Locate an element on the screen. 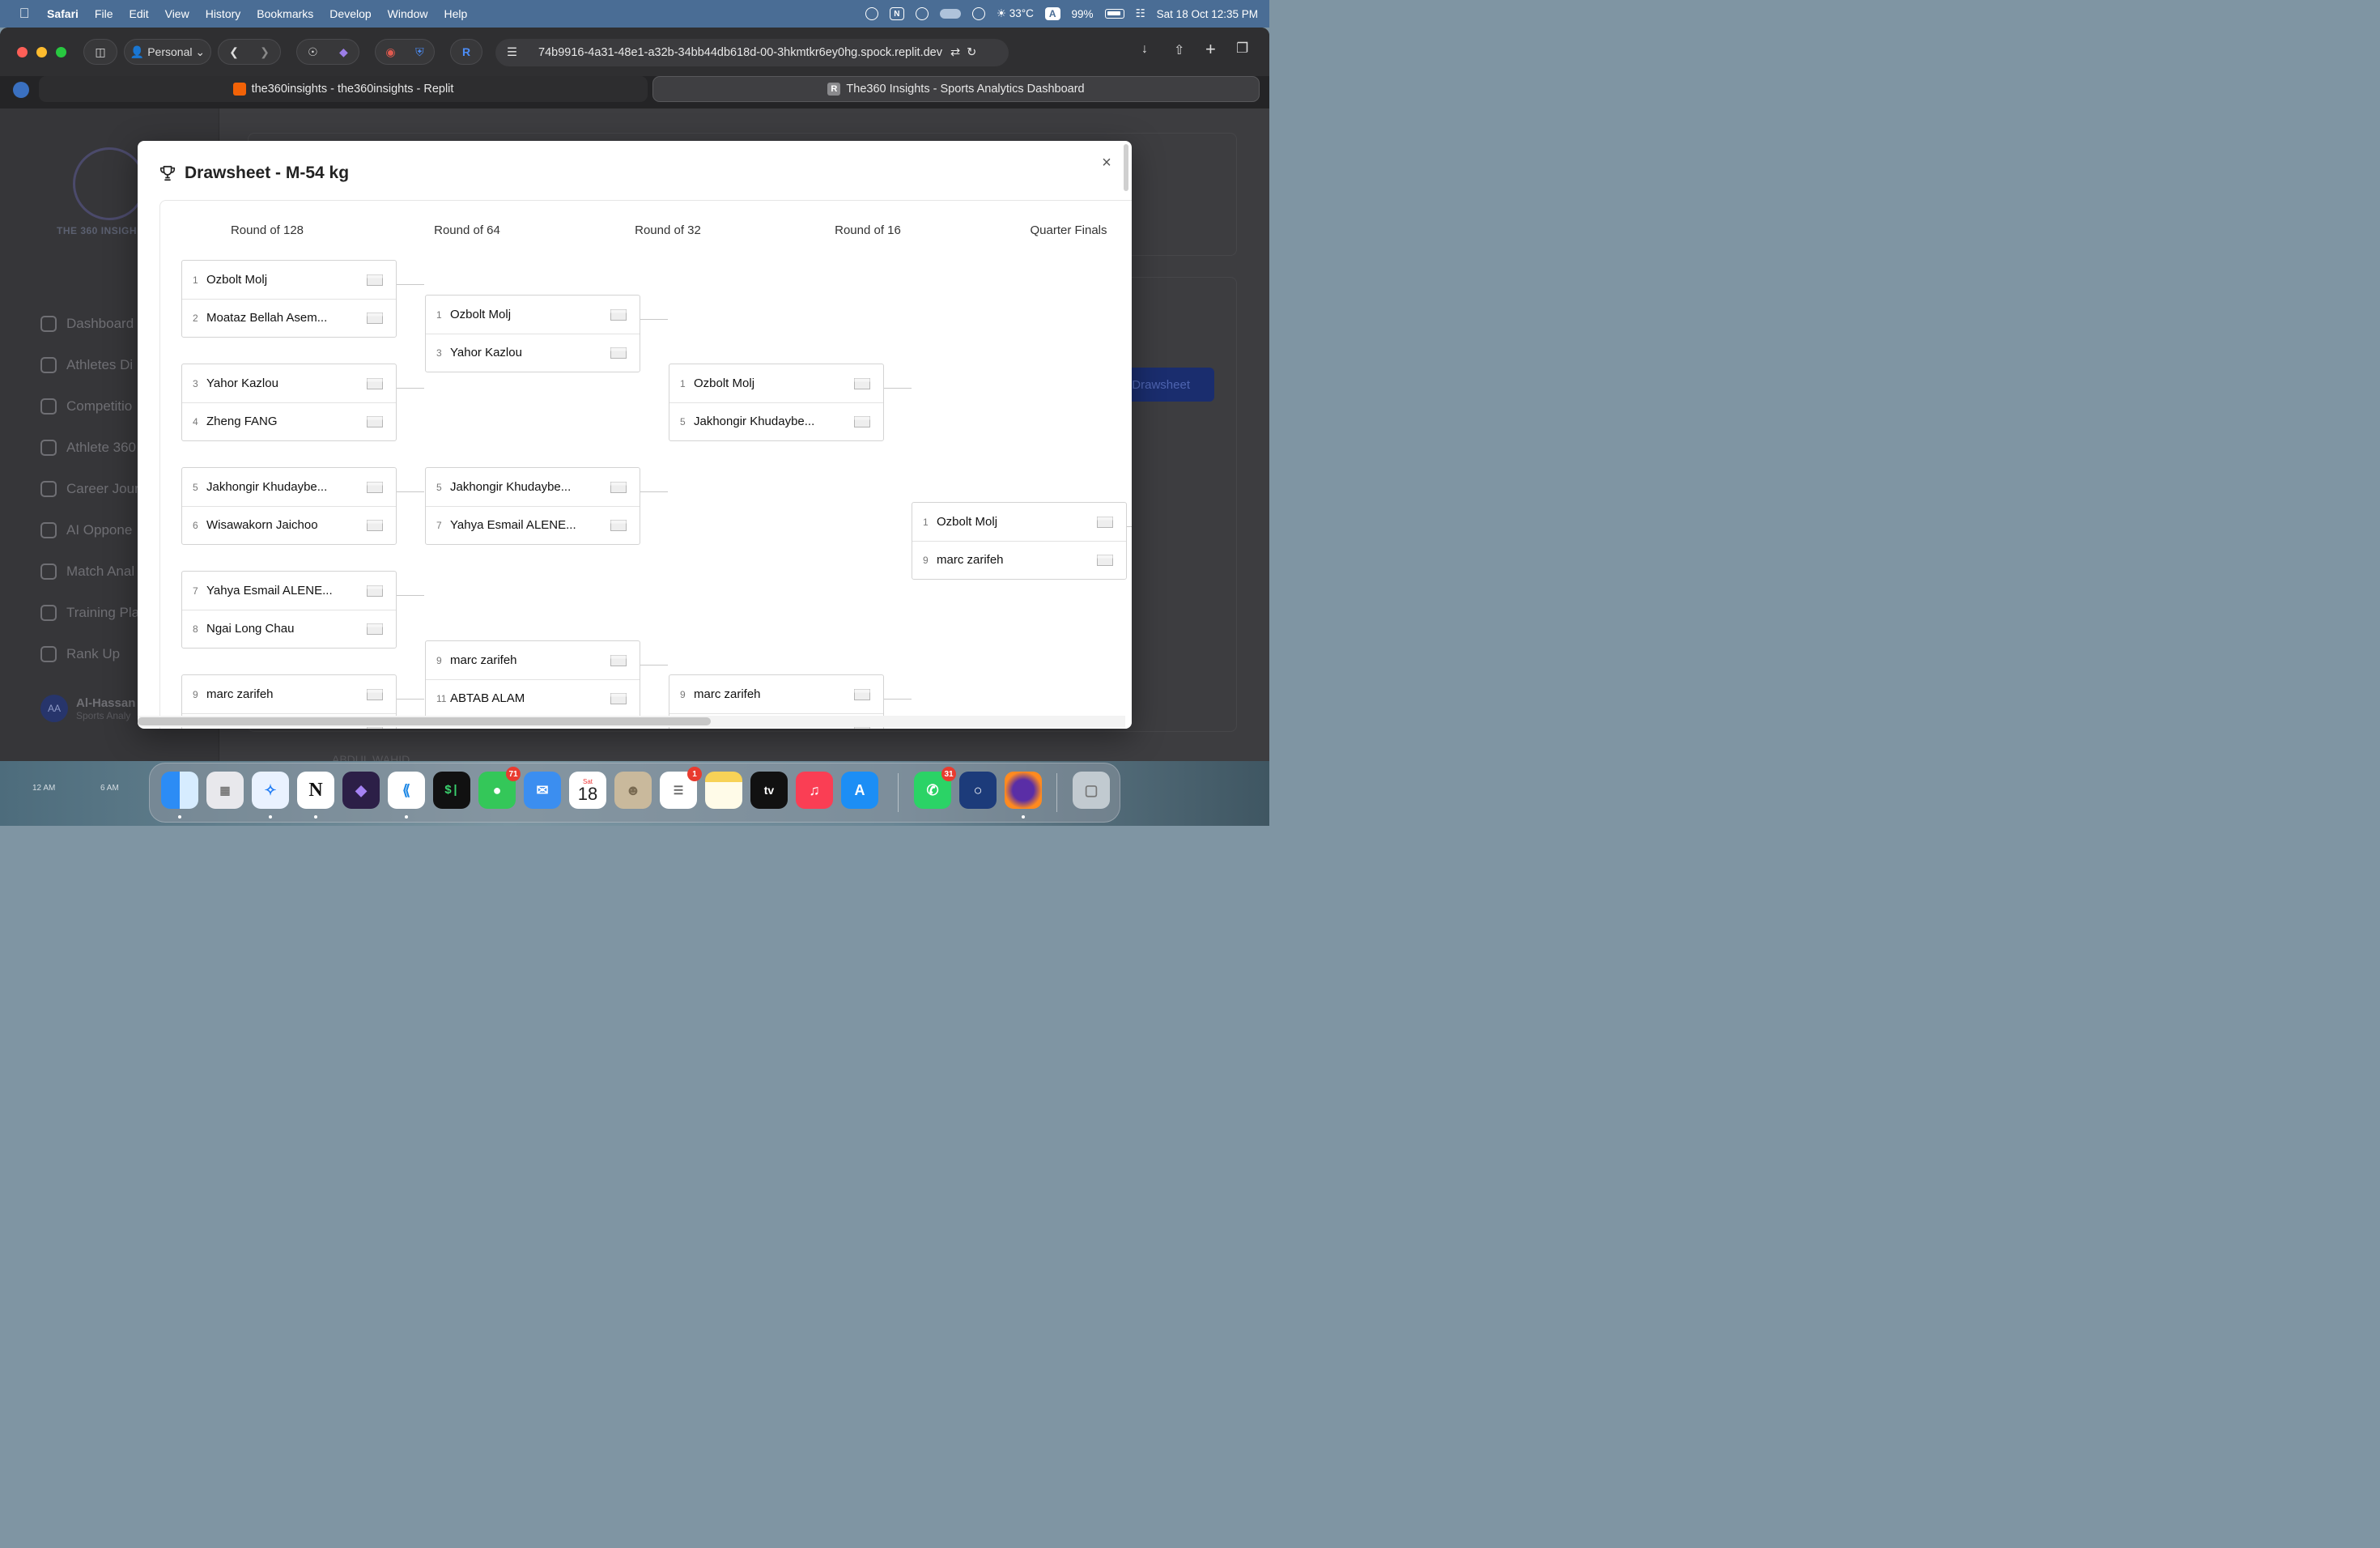 The image size is (2380, 1548). minimize-window-button is located at coordinates (41, 52).